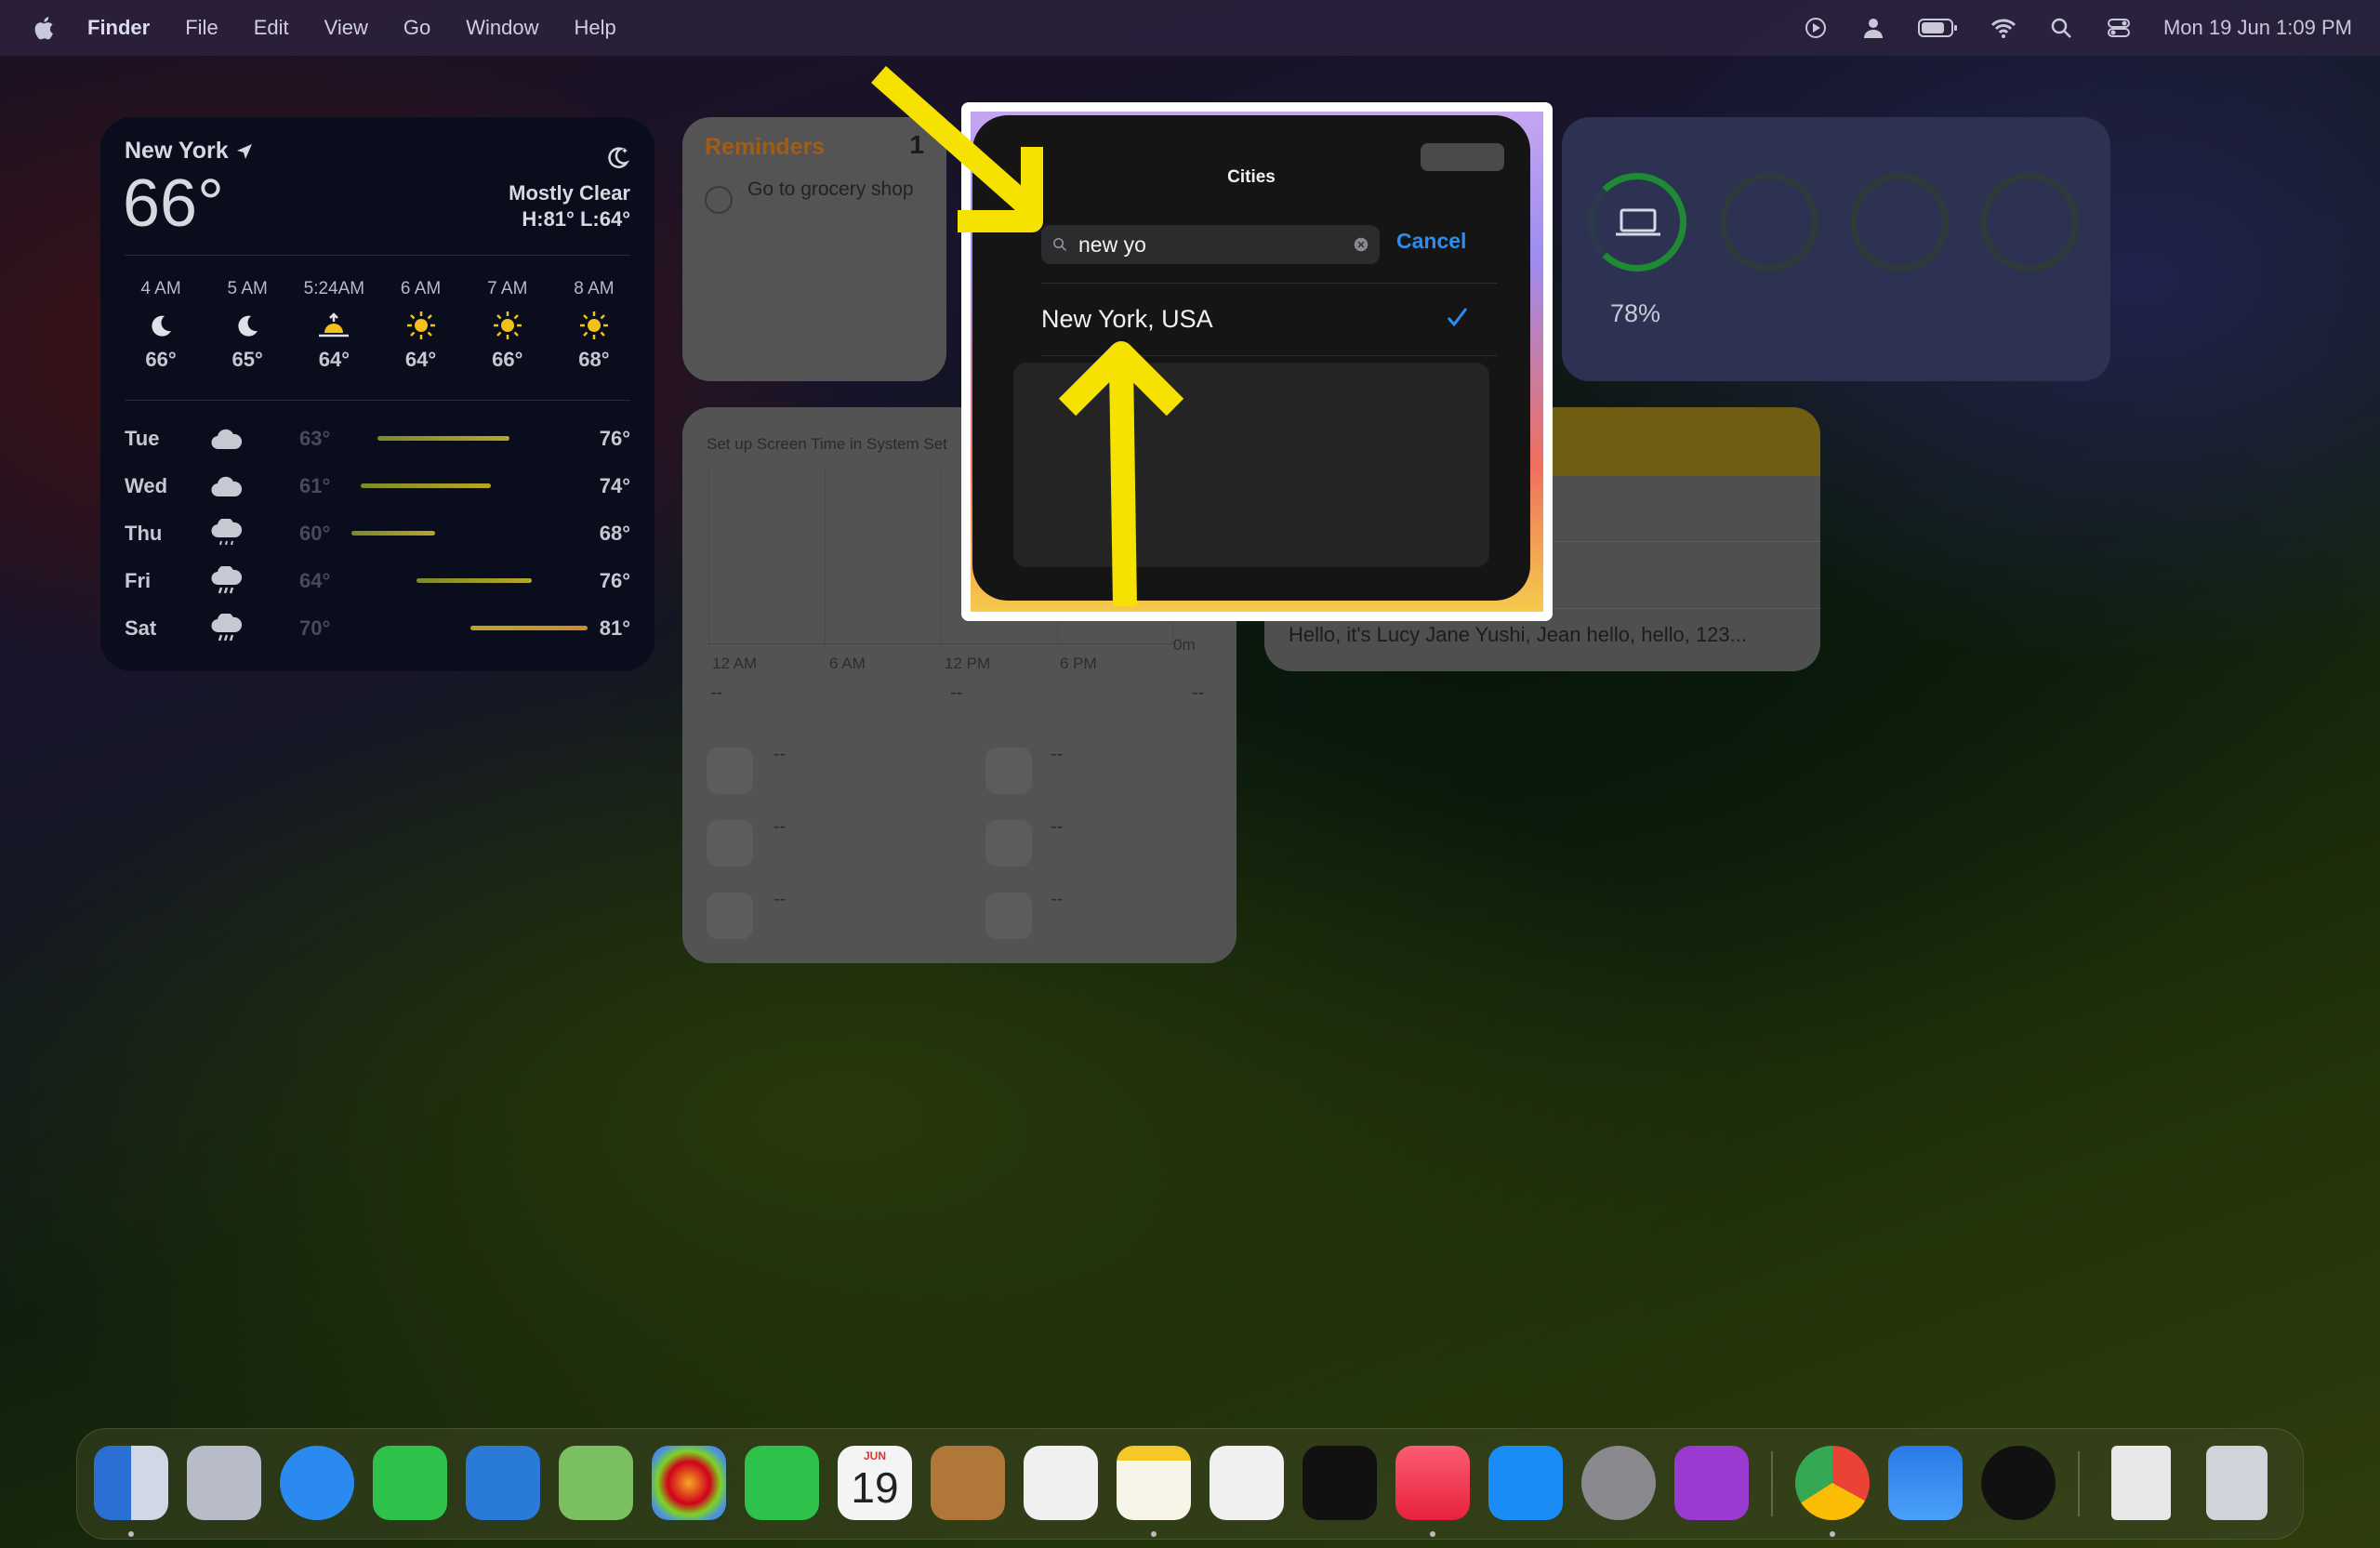 The image size is (2380, 1548). I want to click on weather-city-label: New York, so click(177, 151).